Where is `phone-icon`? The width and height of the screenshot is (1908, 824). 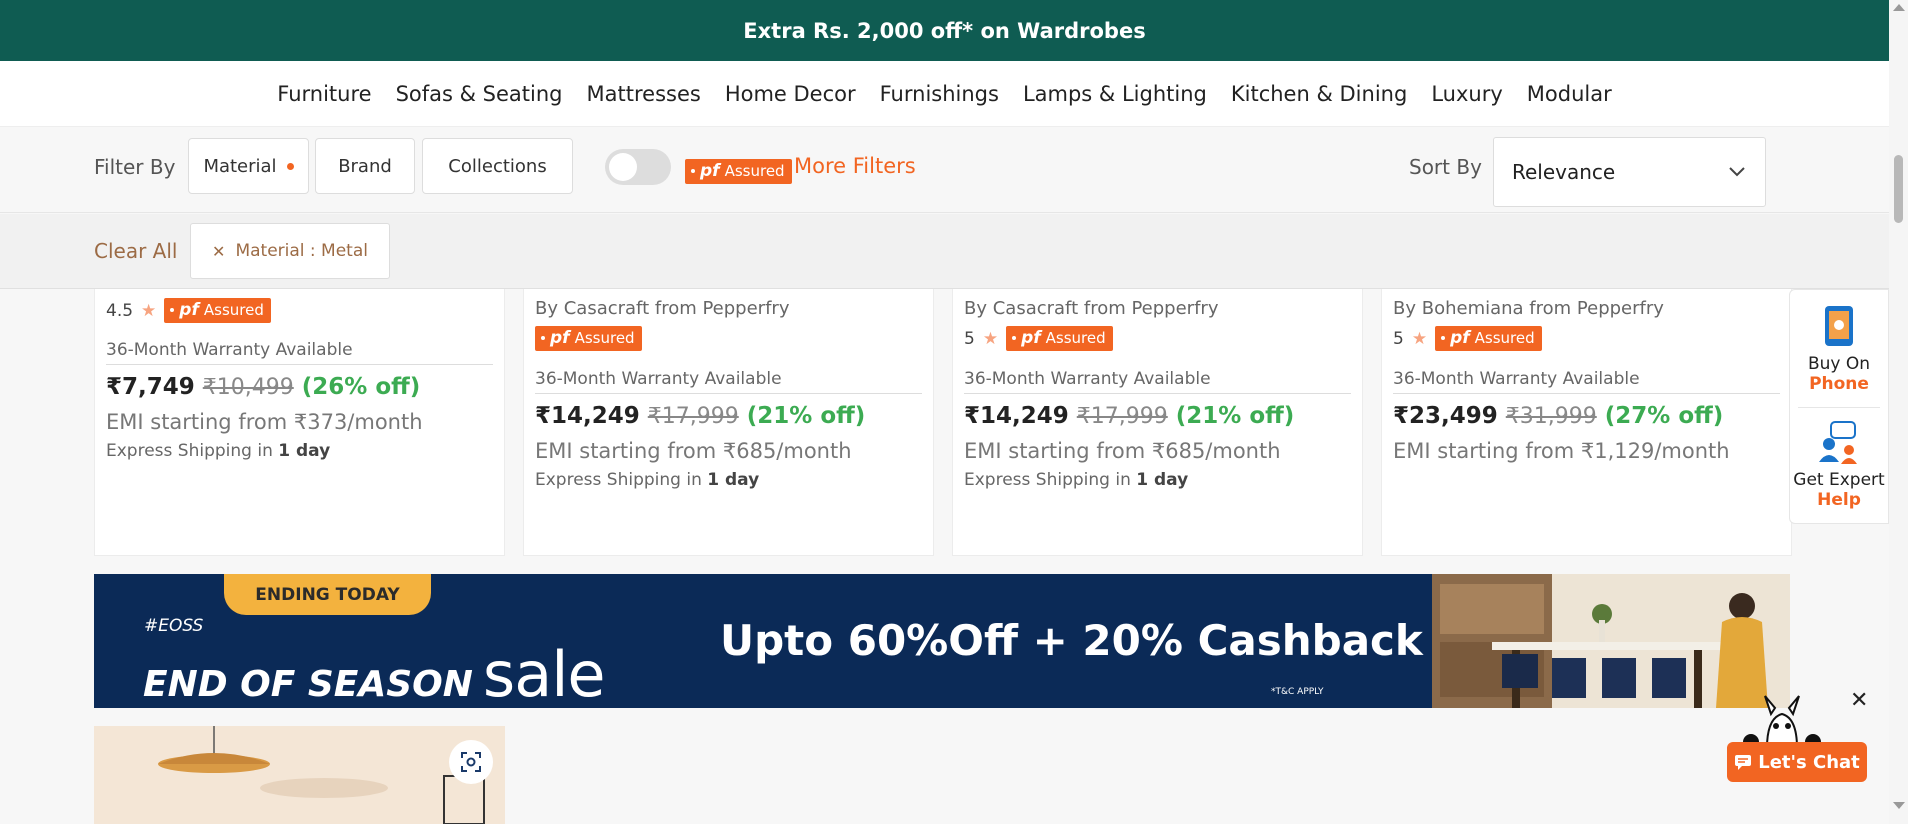
phone-icon is located at coordinates (1839, 326).